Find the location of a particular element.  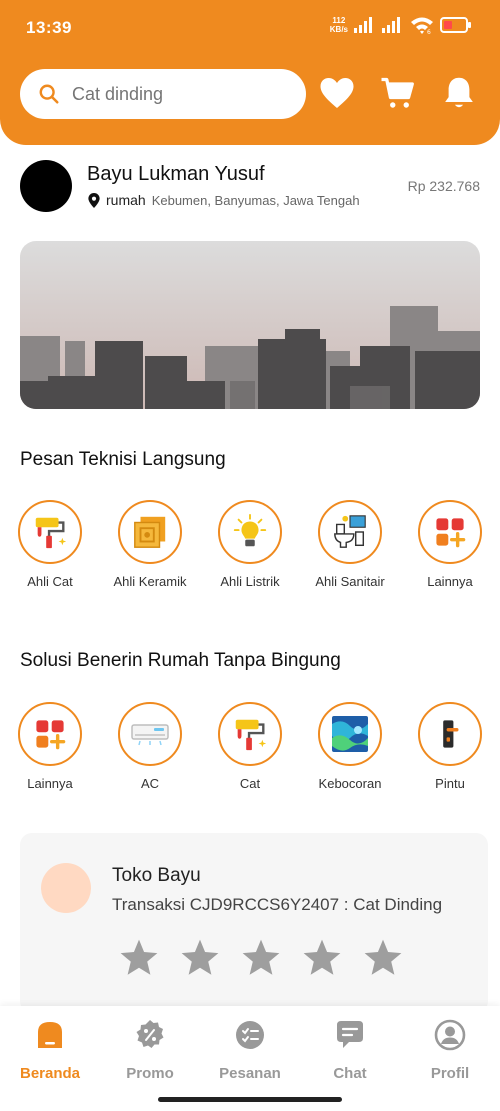

nav-profil: Profil is located at coordinates (450, 1050).